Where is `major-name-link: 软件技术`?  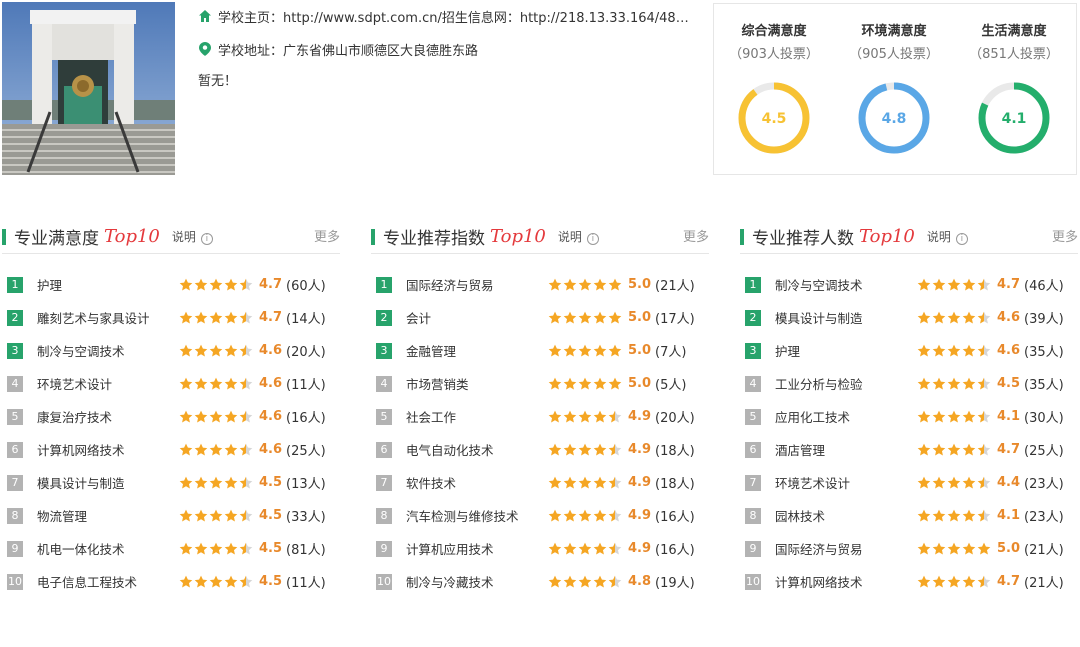 major-name-link: 软件技术 is located at coordinates (477, 482).